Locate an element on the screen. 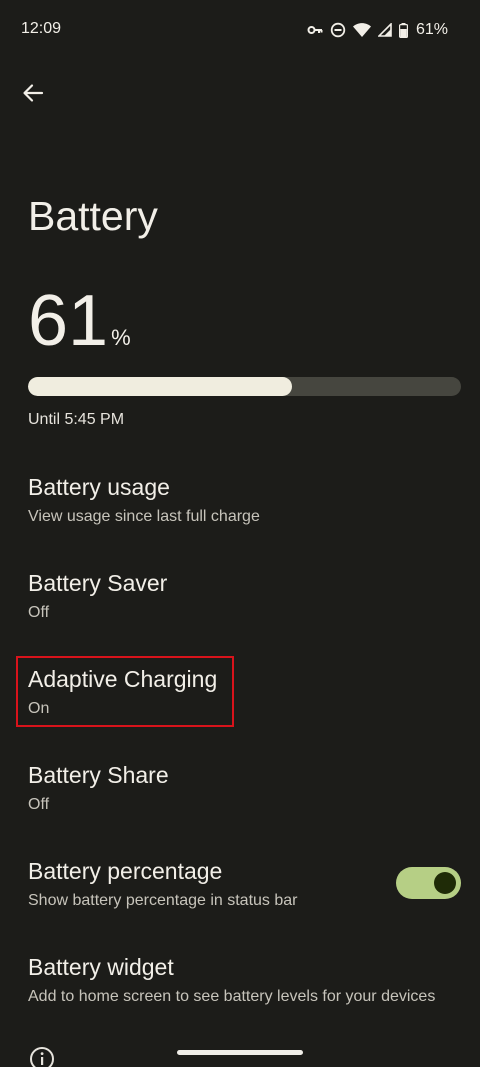  battery-percentage-toggle is located at coordinates (428, 883).